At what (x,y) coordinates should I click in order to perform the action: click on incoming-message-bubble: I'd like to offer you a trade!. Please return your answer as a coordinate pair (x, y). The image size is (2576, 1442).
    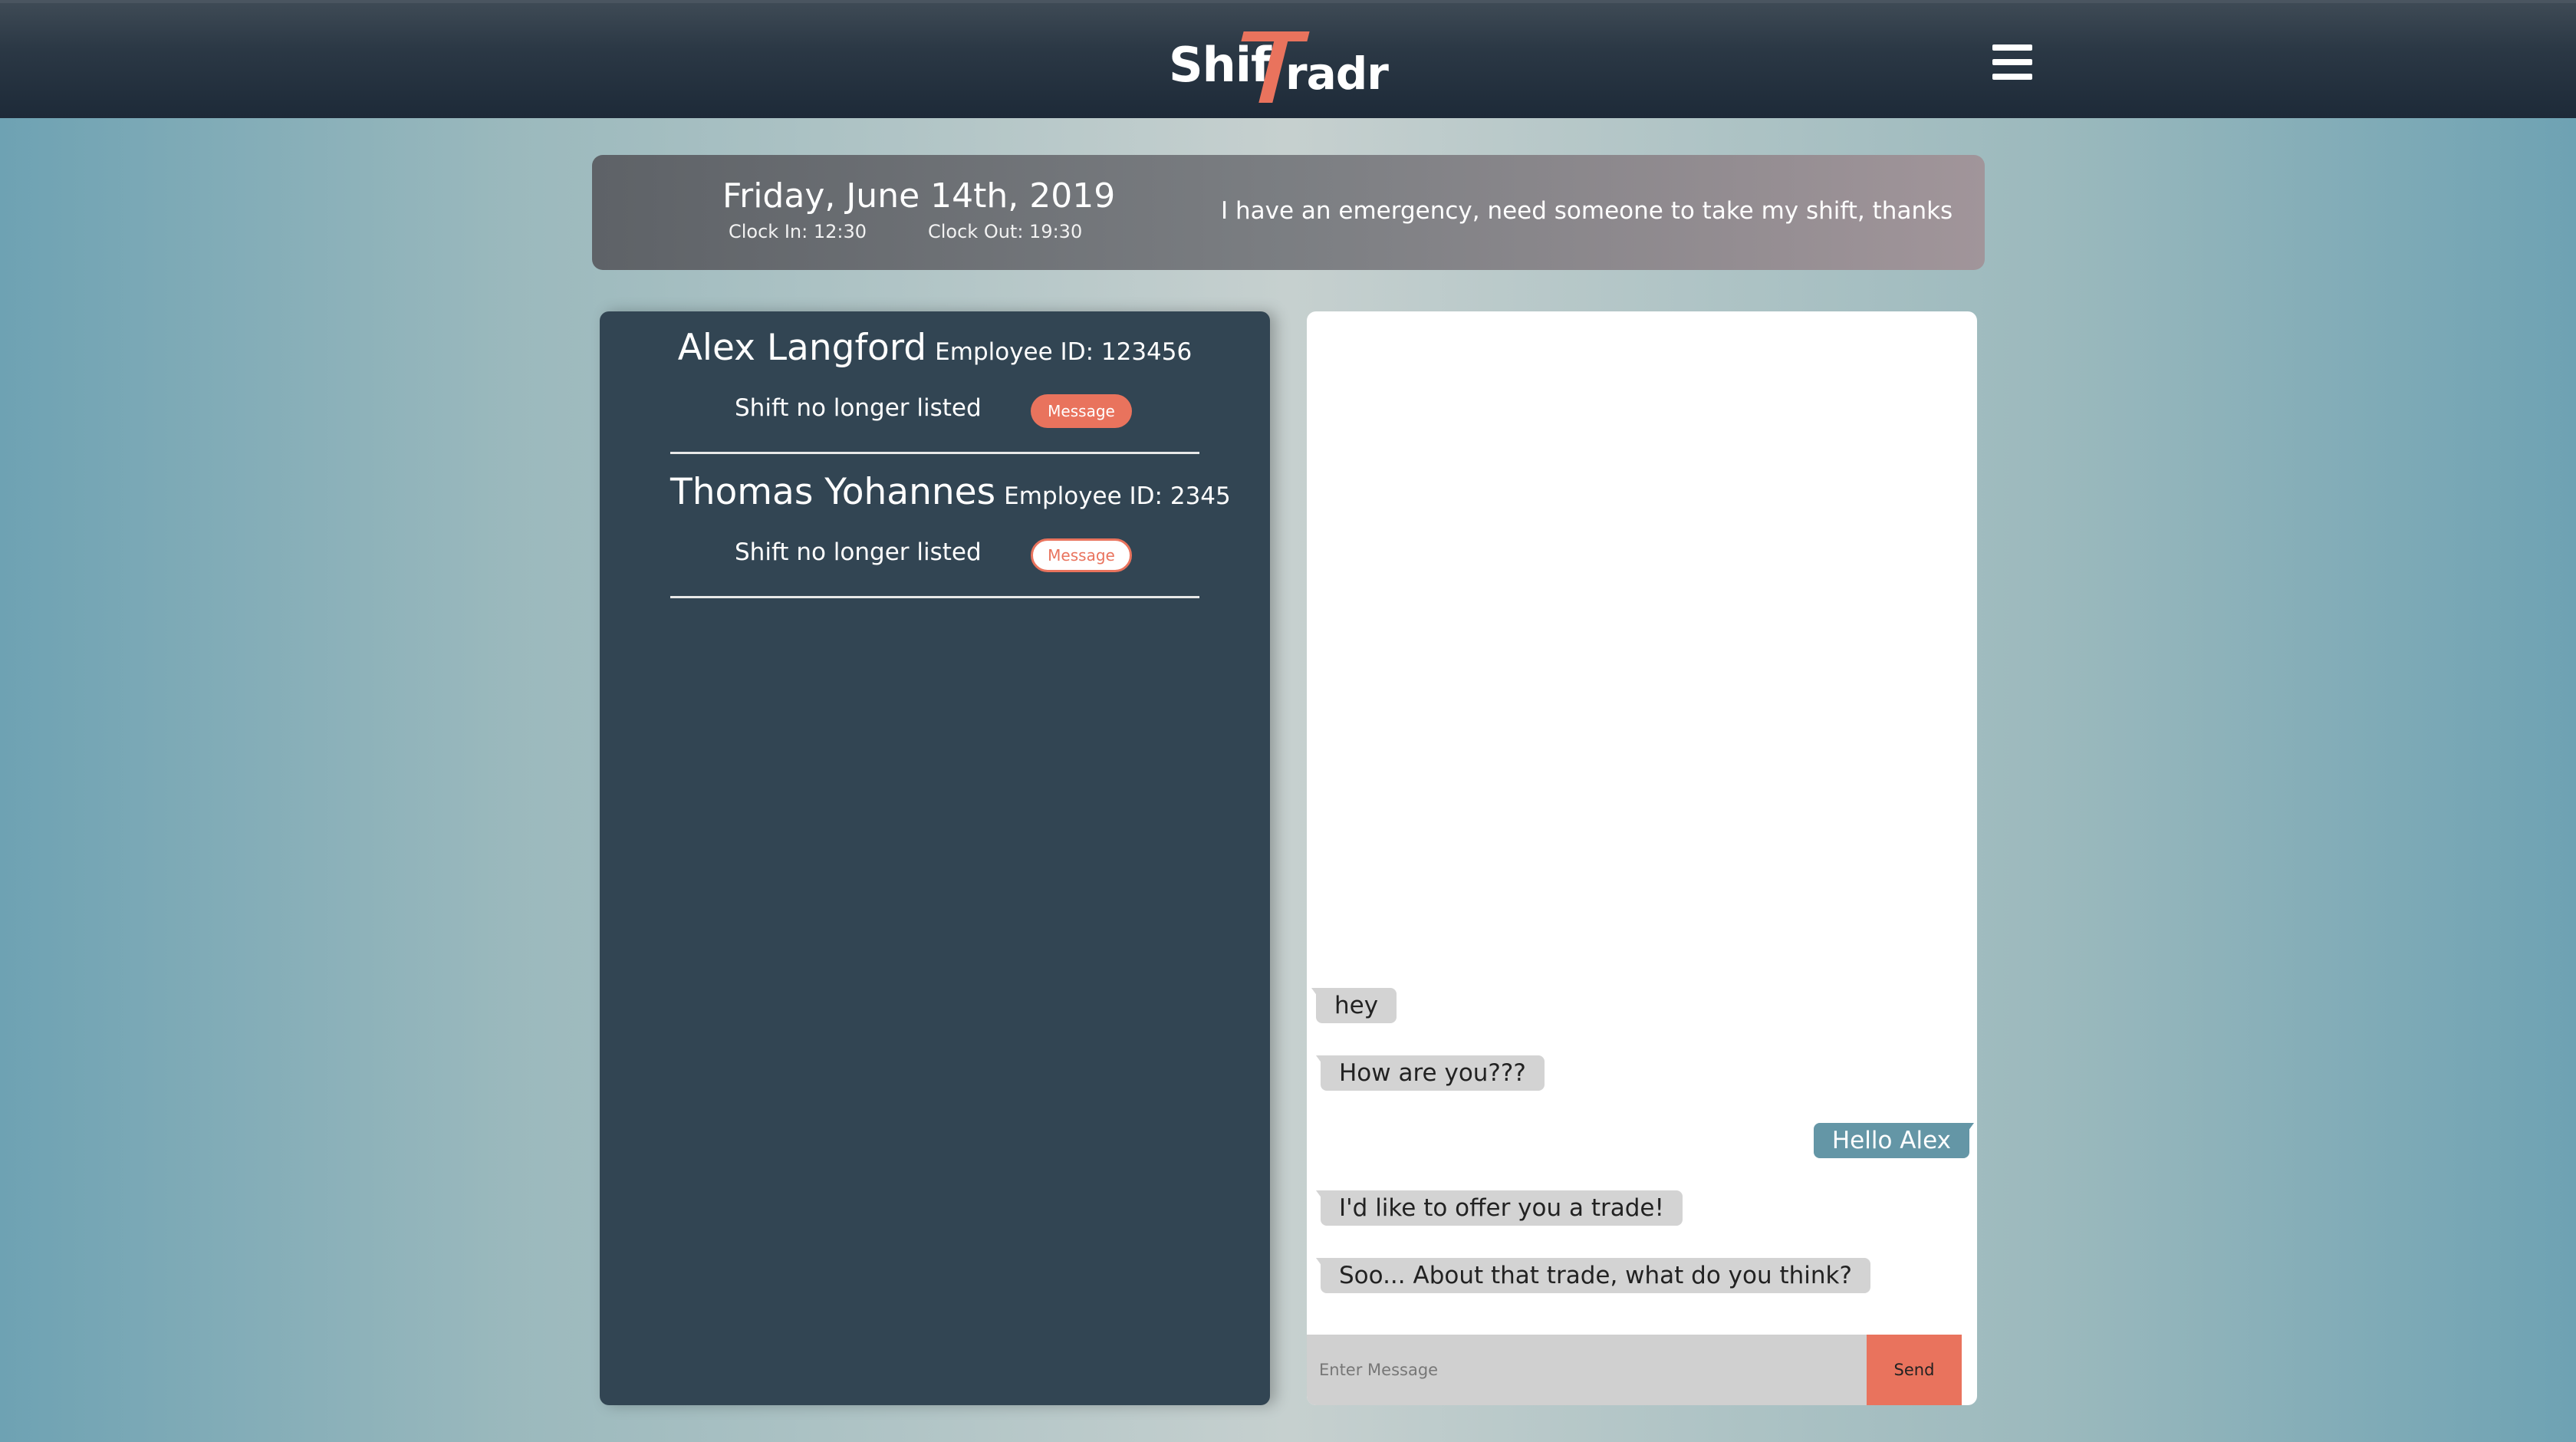
    Looking at the image, I should click on (1499, 1208).